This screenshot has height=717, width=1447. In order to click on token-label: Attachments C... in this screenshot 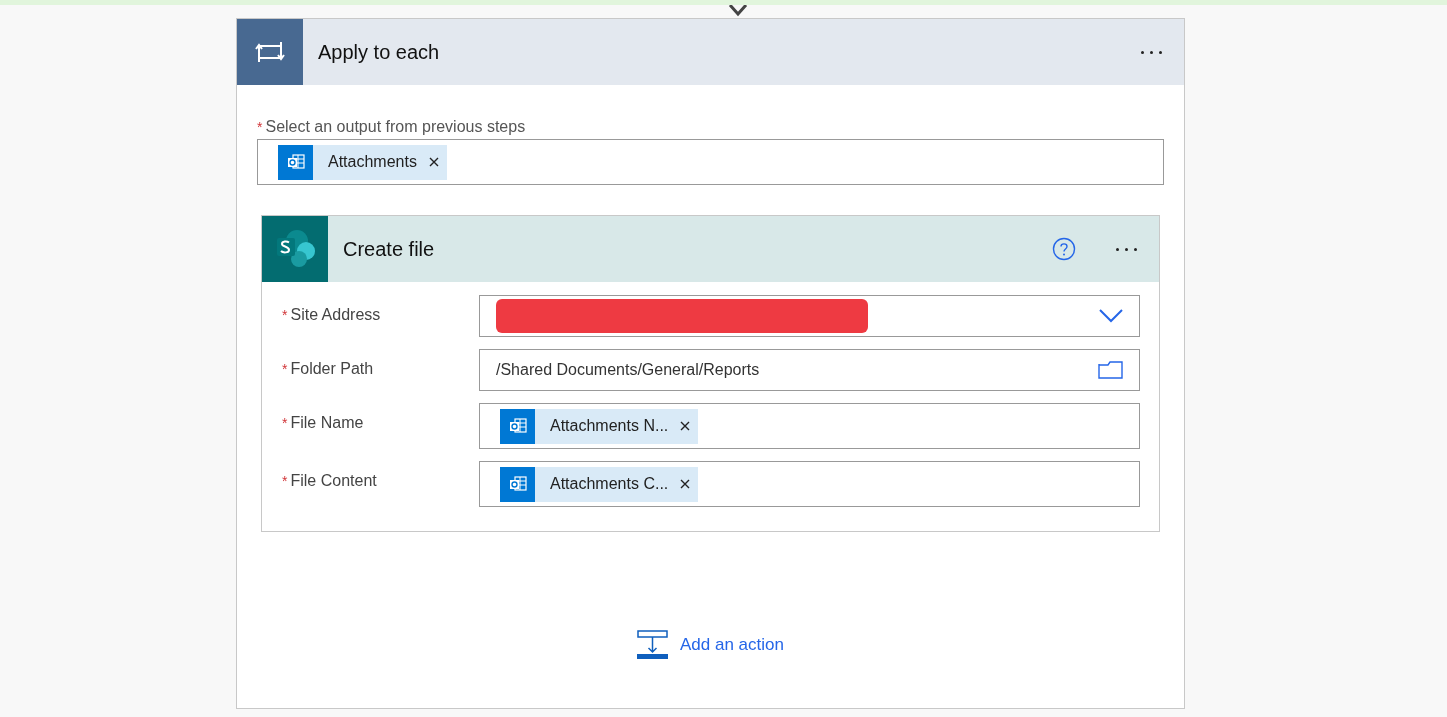, I will do `click(609, 484)`.